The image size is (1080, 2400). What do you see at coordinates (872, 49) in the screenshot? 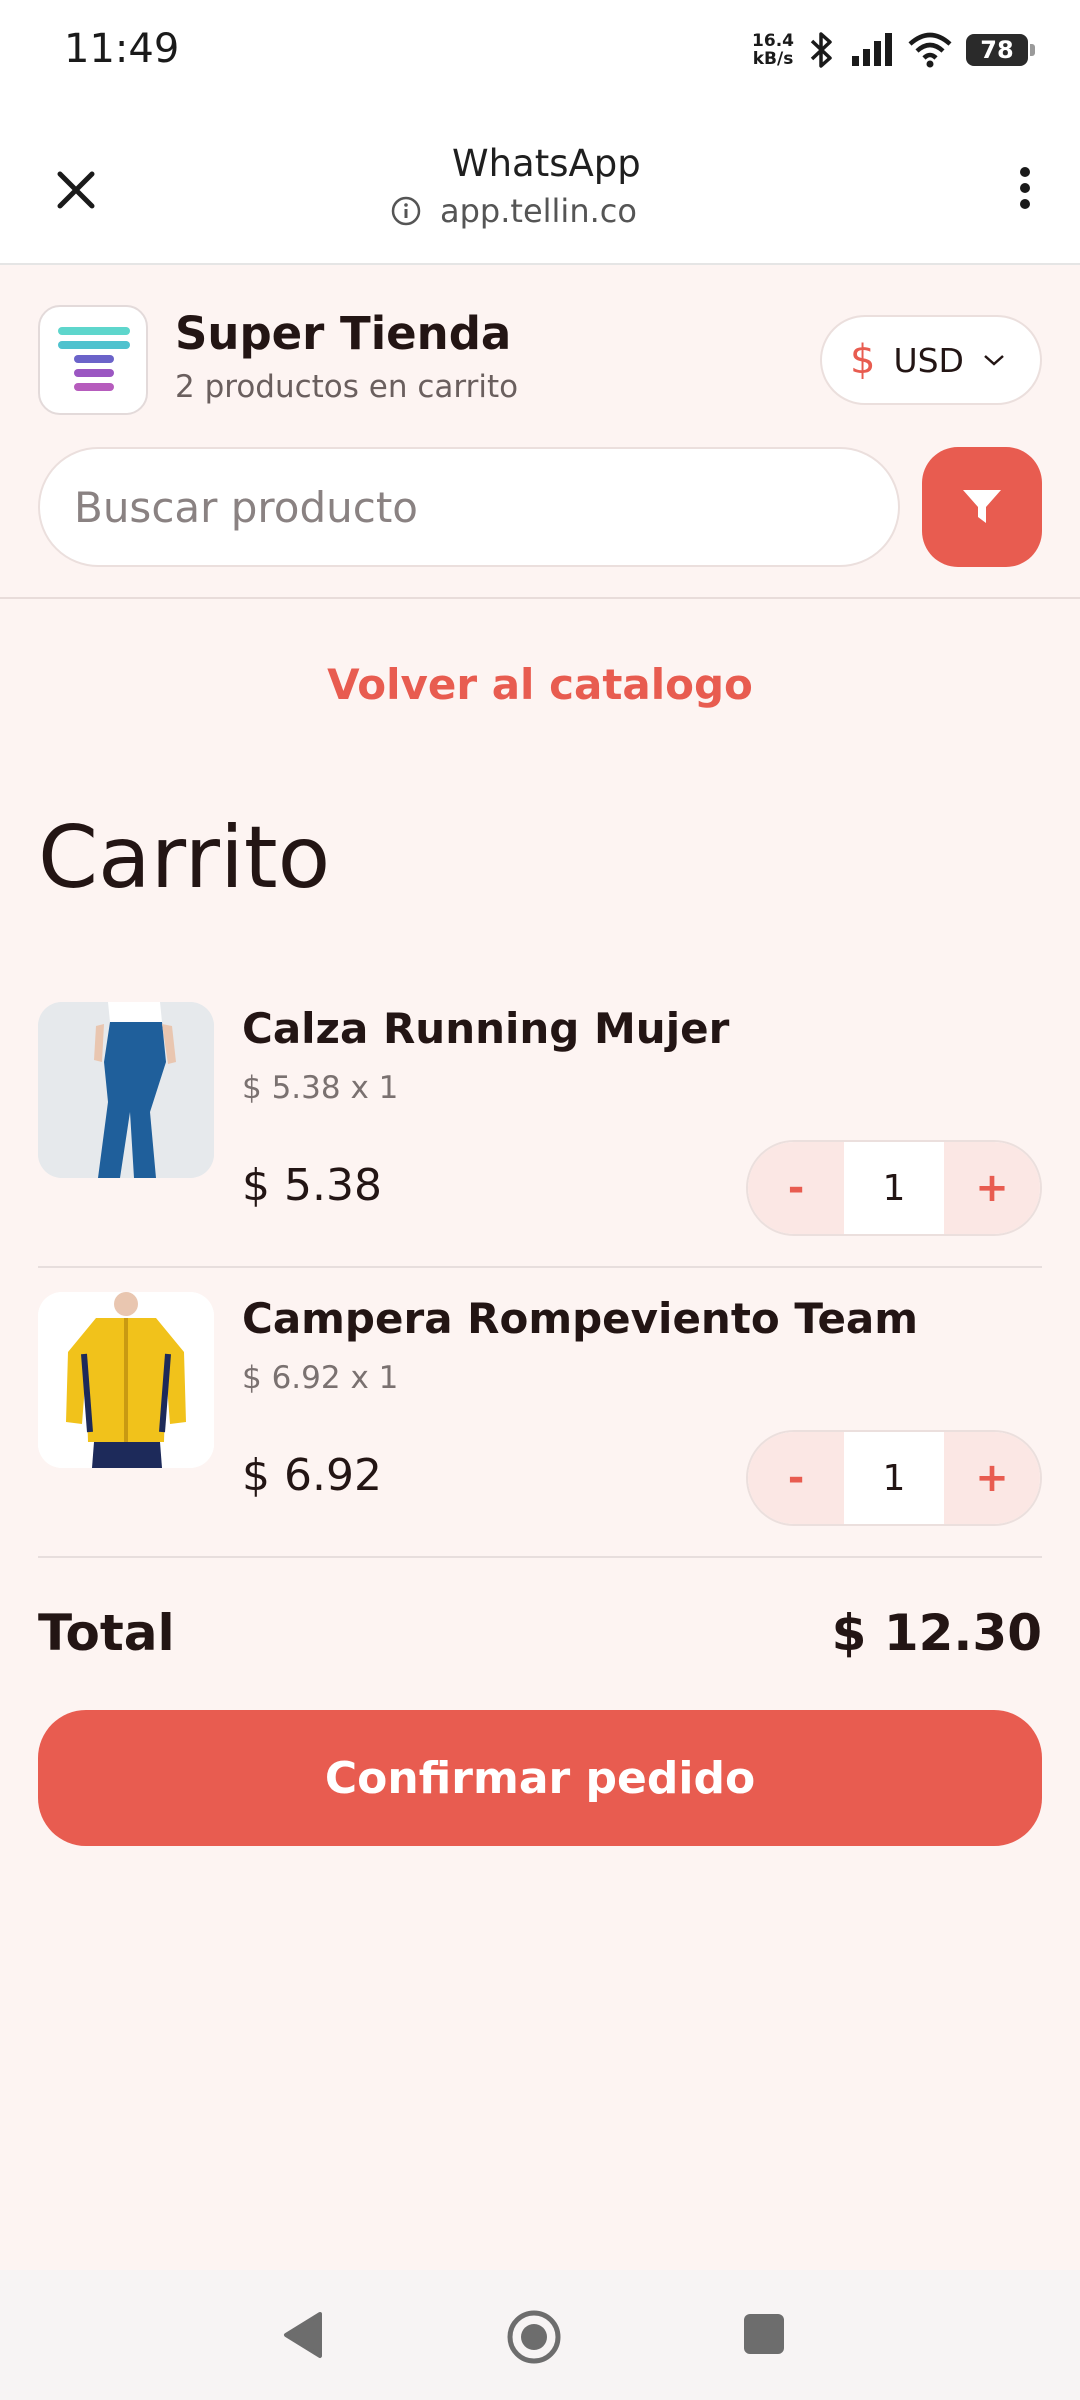
I see `signal-icon` at bounding box center [872, 49].